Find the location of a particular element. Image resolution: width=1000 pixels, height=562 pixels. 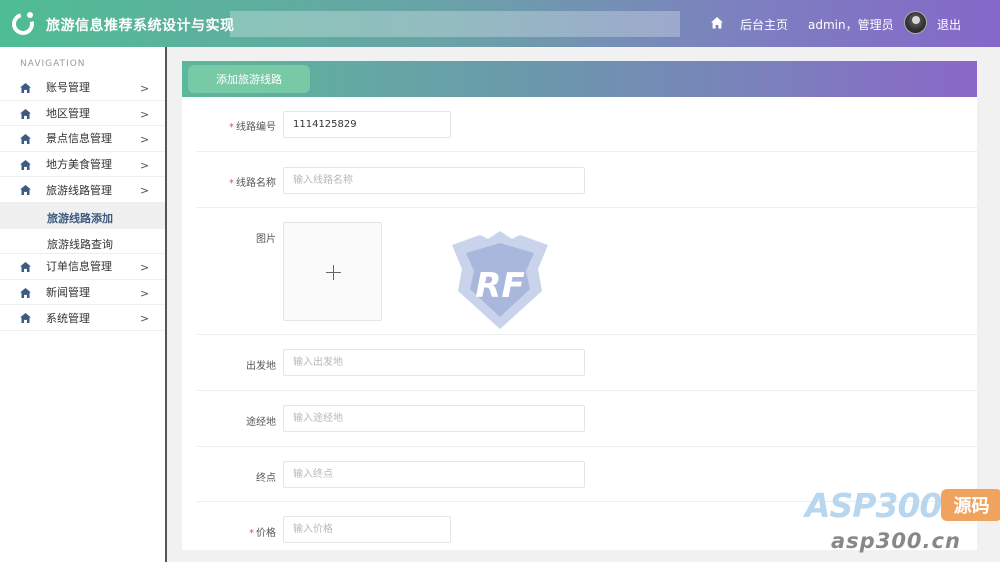

sidebar-item-label: 新闻管理 is located at coordinates (68, 293).